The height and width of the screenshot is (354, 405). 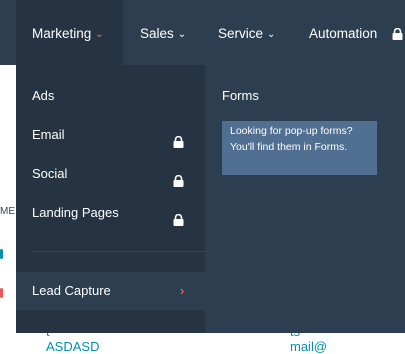 What do you see at coordinates (110, 96) in the screenshot?
I see `menu-item-ads: Ads` at bounding box center [110, 96].